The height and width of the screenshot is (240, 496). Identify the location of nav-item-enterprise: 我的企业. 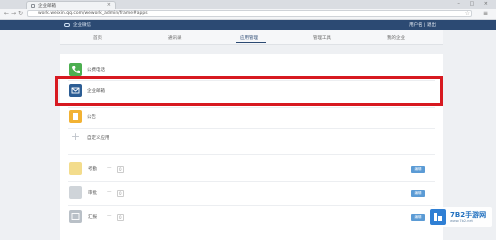
(396, 38).